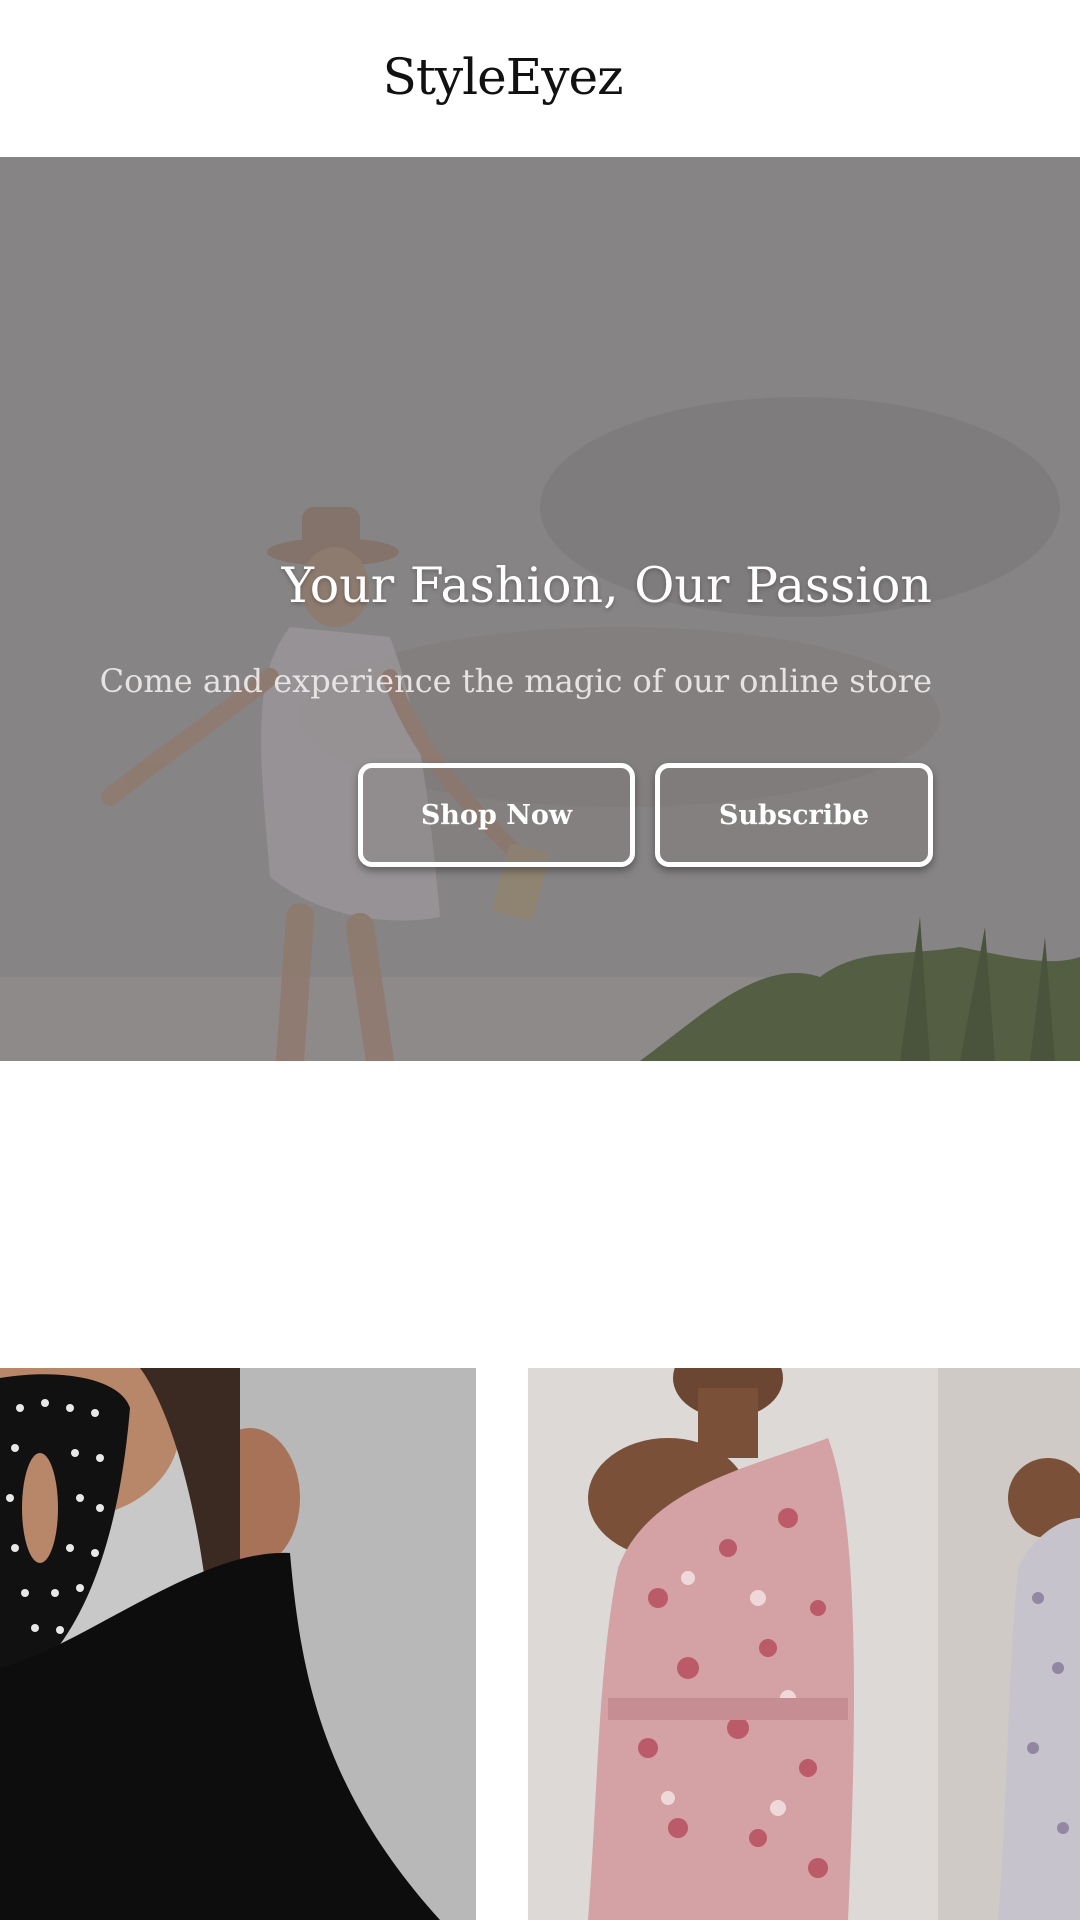 Image resolution: width=1080 pixels, height=1920 pixels. What do you see at coordinates (496, 815) in the screenshot?
I see `shop-now-button: Shop Now` at bounding box center [496, 815].